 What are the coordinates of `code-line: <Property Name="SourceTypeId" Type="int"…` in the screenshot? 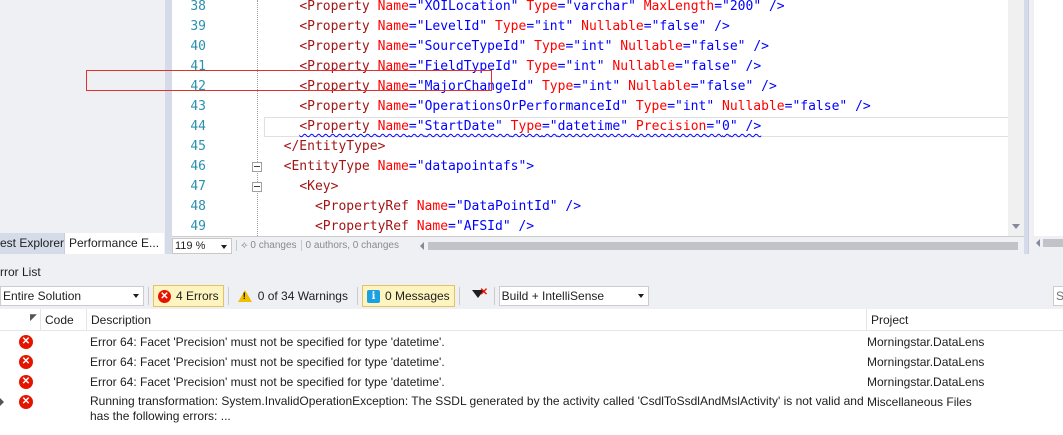 It's located at (518, 47).